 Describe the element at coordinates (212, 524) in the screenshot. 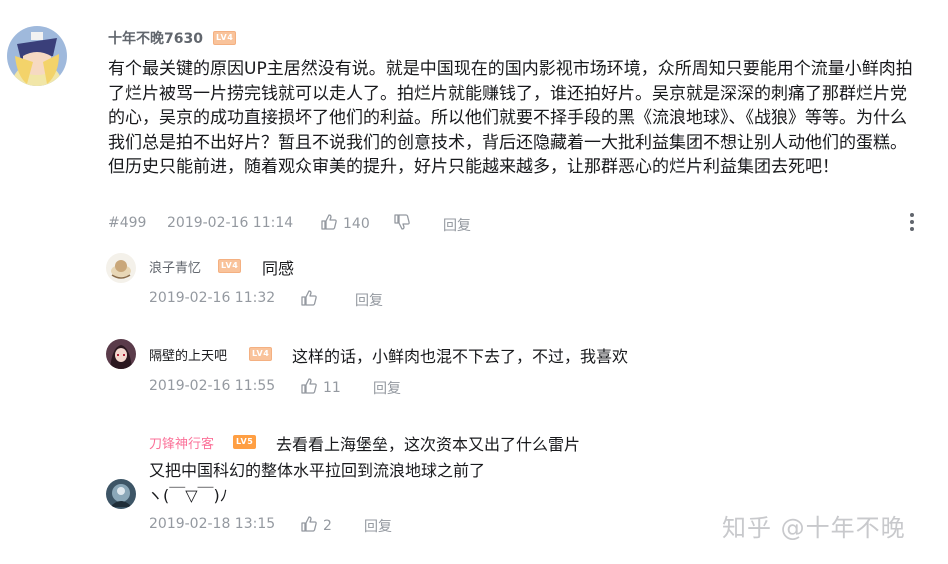

I see `comment-time: 2019-02-18 13:15` at that location.